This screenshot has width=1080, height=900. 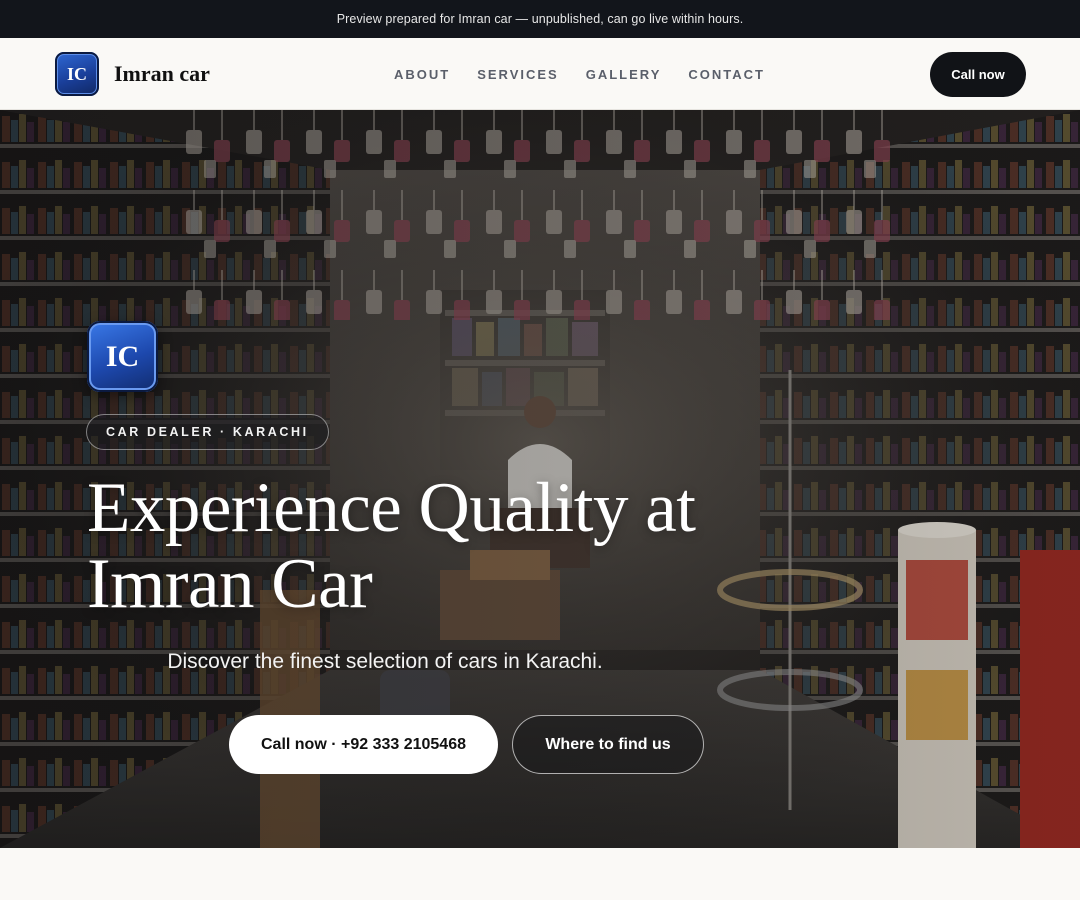 I want to click on hero-headline: Experience Quality at Imran Car, so click(x=437, y=546).